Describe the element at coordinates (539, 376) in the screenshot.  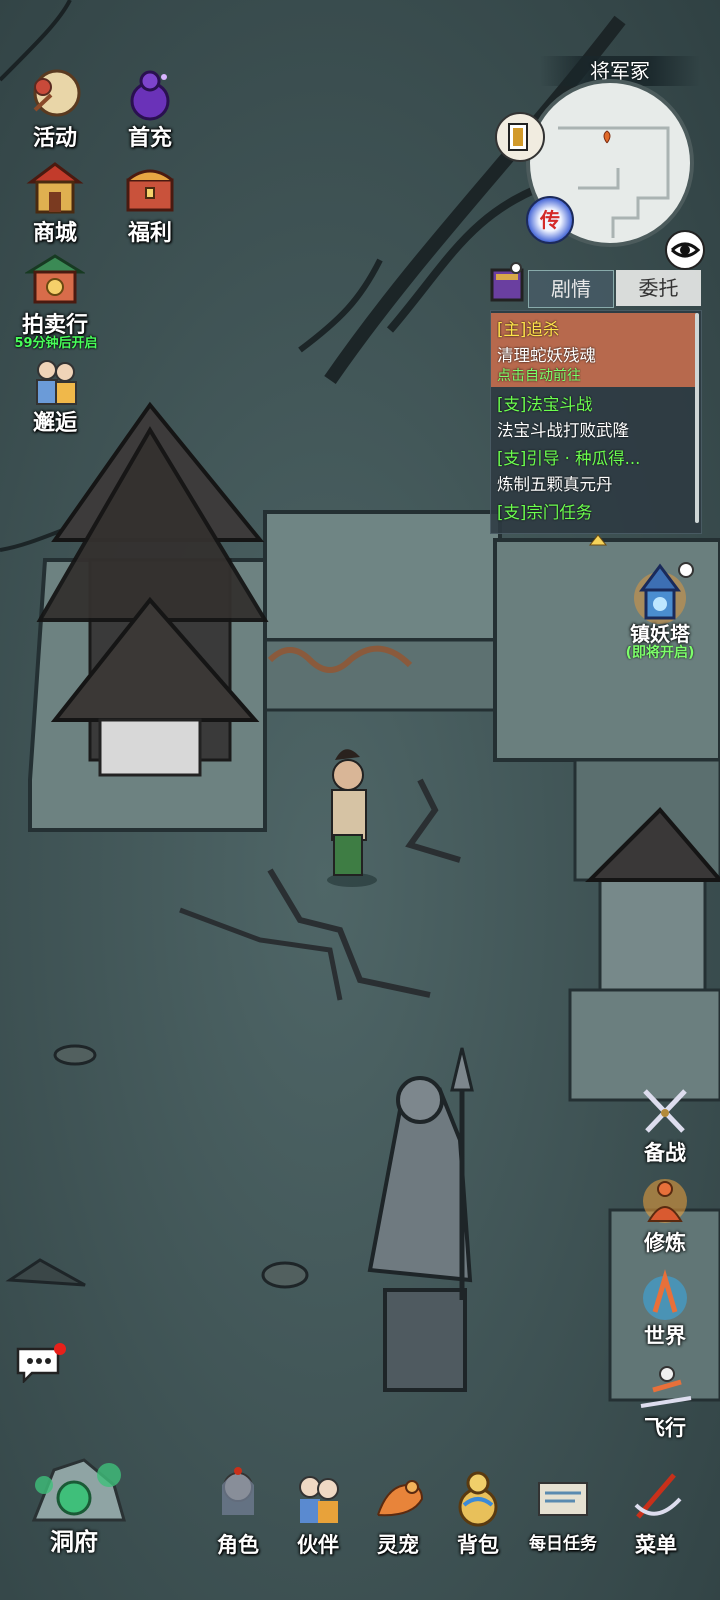
I see `quest-status: 点击自动前往` at that location.